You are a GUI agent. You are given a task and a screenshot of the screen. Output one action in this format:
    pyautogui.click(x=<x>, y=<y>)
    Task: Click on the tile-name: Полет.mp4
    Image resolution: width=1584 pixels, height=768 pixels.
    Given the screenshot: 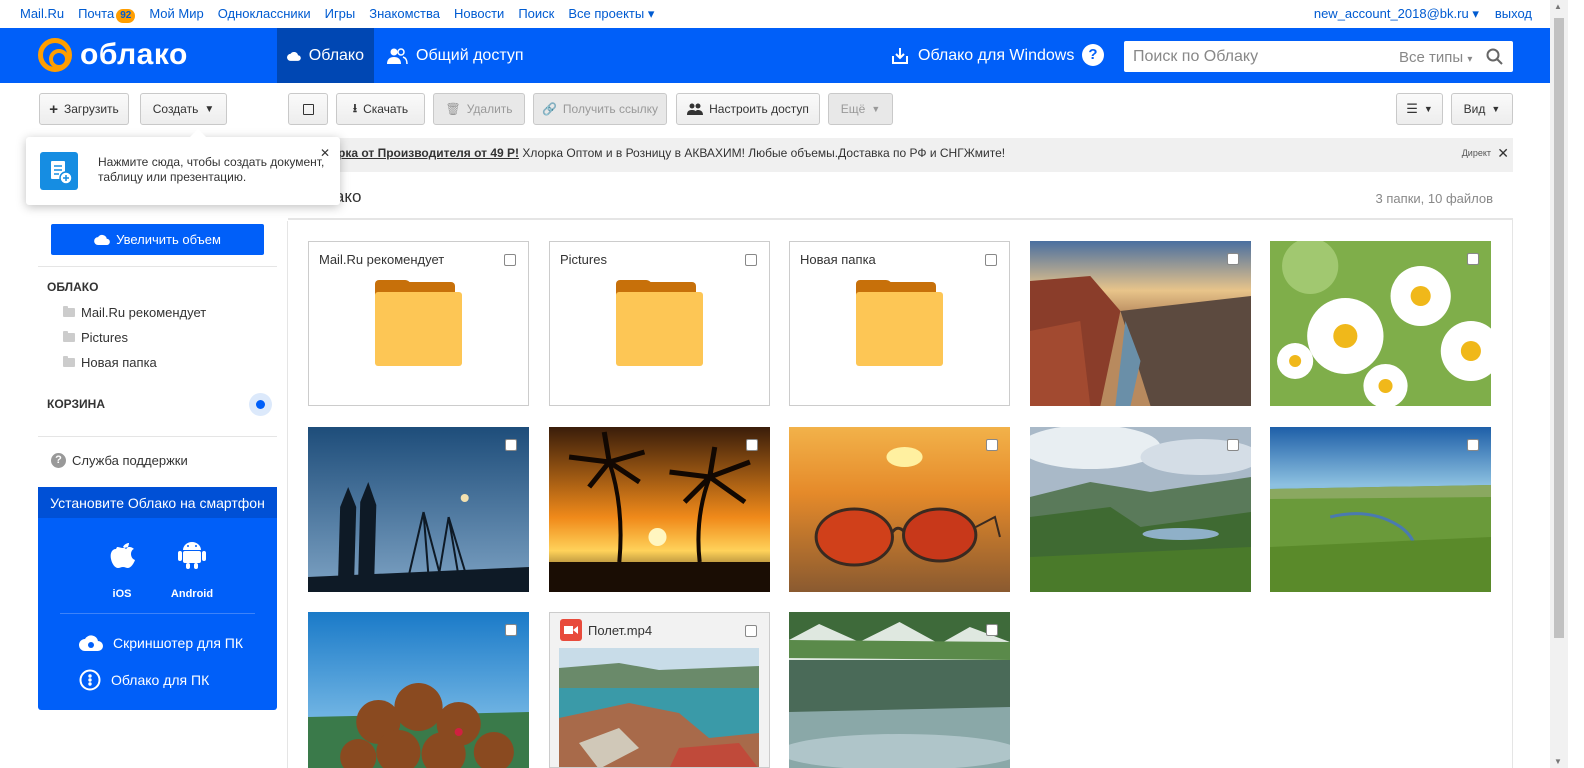 What is the action you would take?
    pyautogui.click(x=620, y=630)
    